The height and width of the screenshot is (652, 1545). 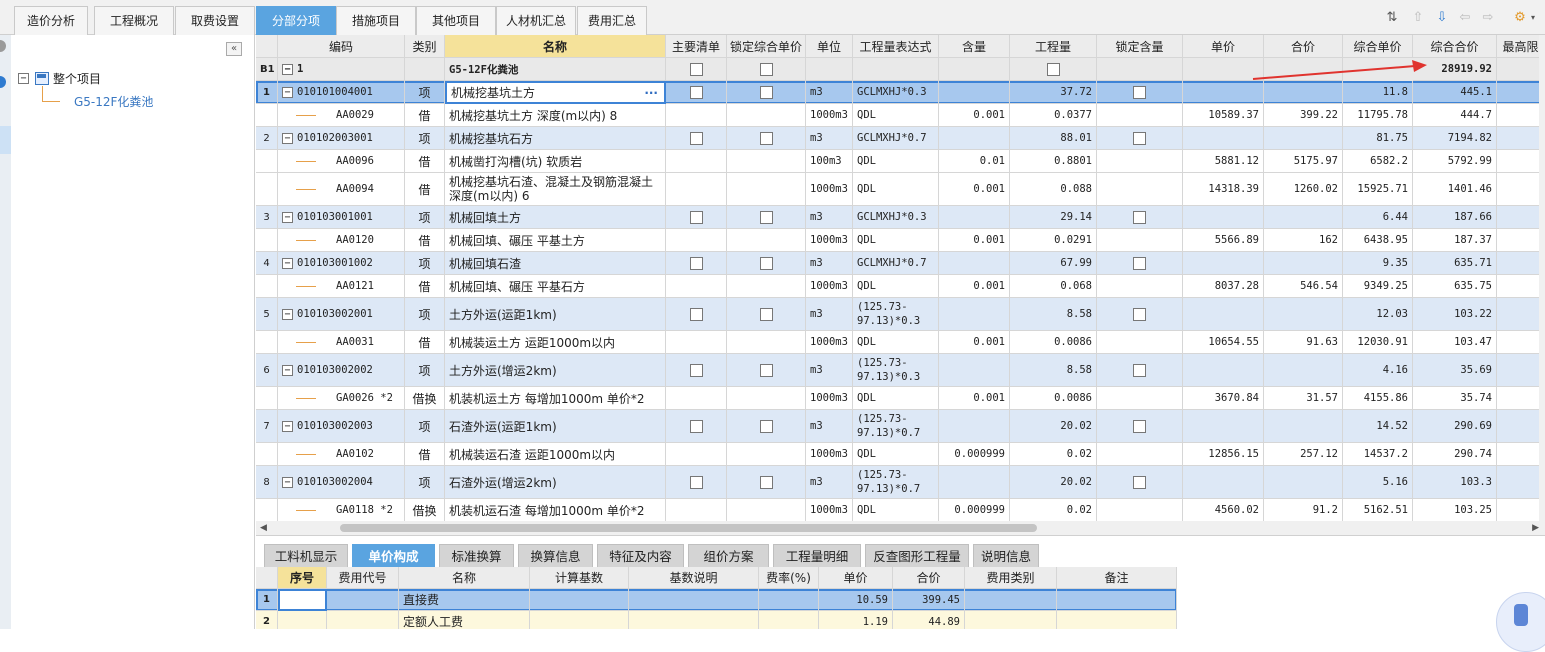 I want to click on name-cell: 机械挖基坑石渣、混凝土及钢筋混凝土深度(m以内) 6, so click(x=555, y=189).